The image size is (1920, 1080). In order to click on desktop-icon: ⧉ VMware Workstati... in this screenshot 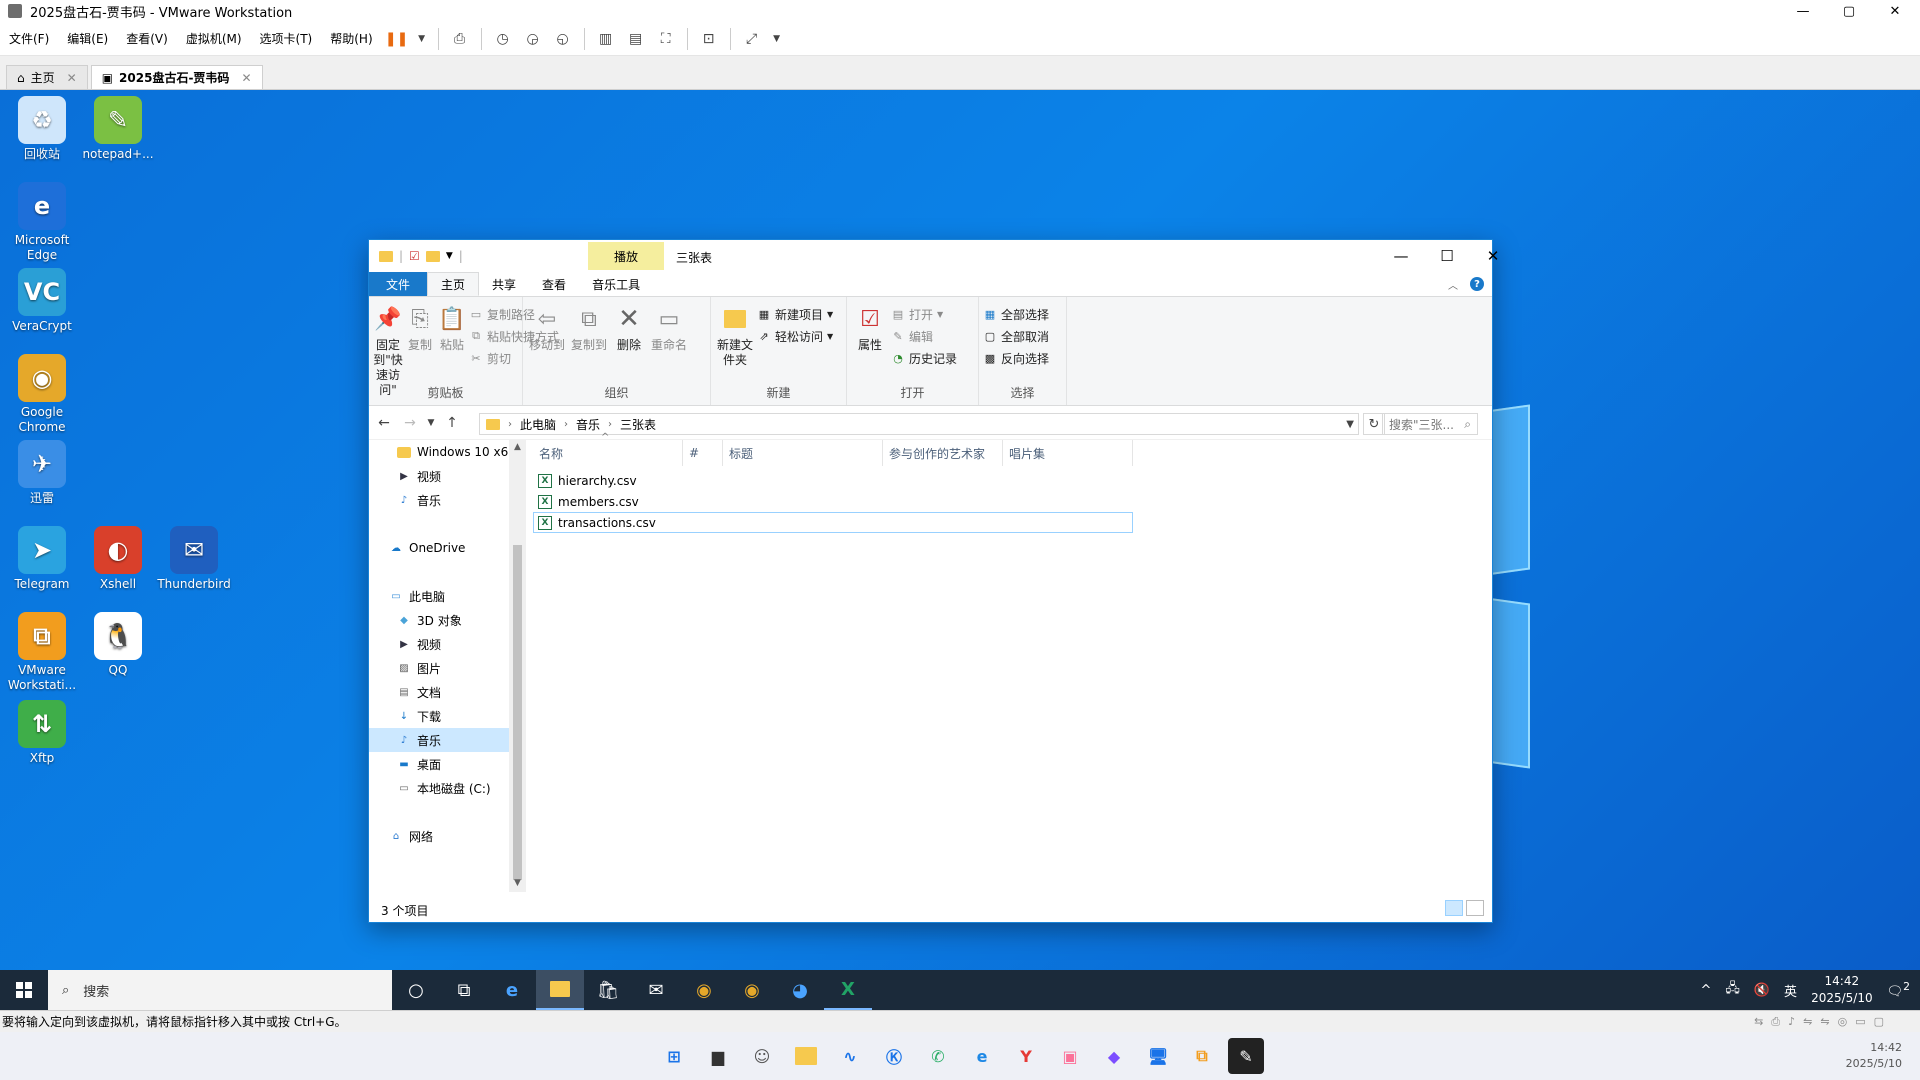, I will do `click(42, 652)`.